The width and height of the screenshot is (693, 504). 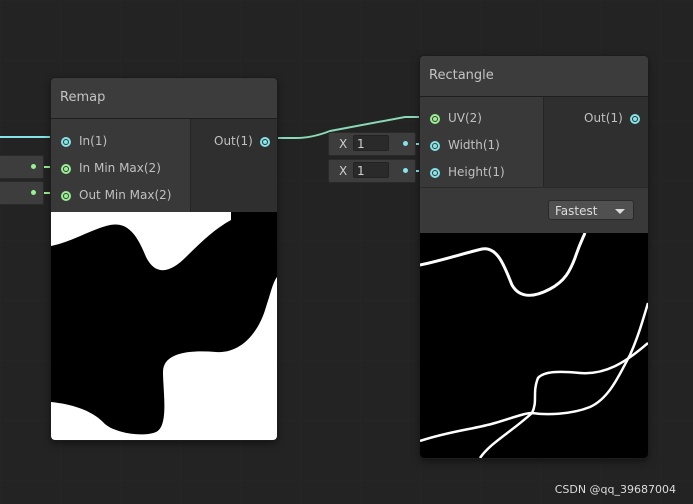 I want to click on port-out-icon, so click(x=265, y=142).